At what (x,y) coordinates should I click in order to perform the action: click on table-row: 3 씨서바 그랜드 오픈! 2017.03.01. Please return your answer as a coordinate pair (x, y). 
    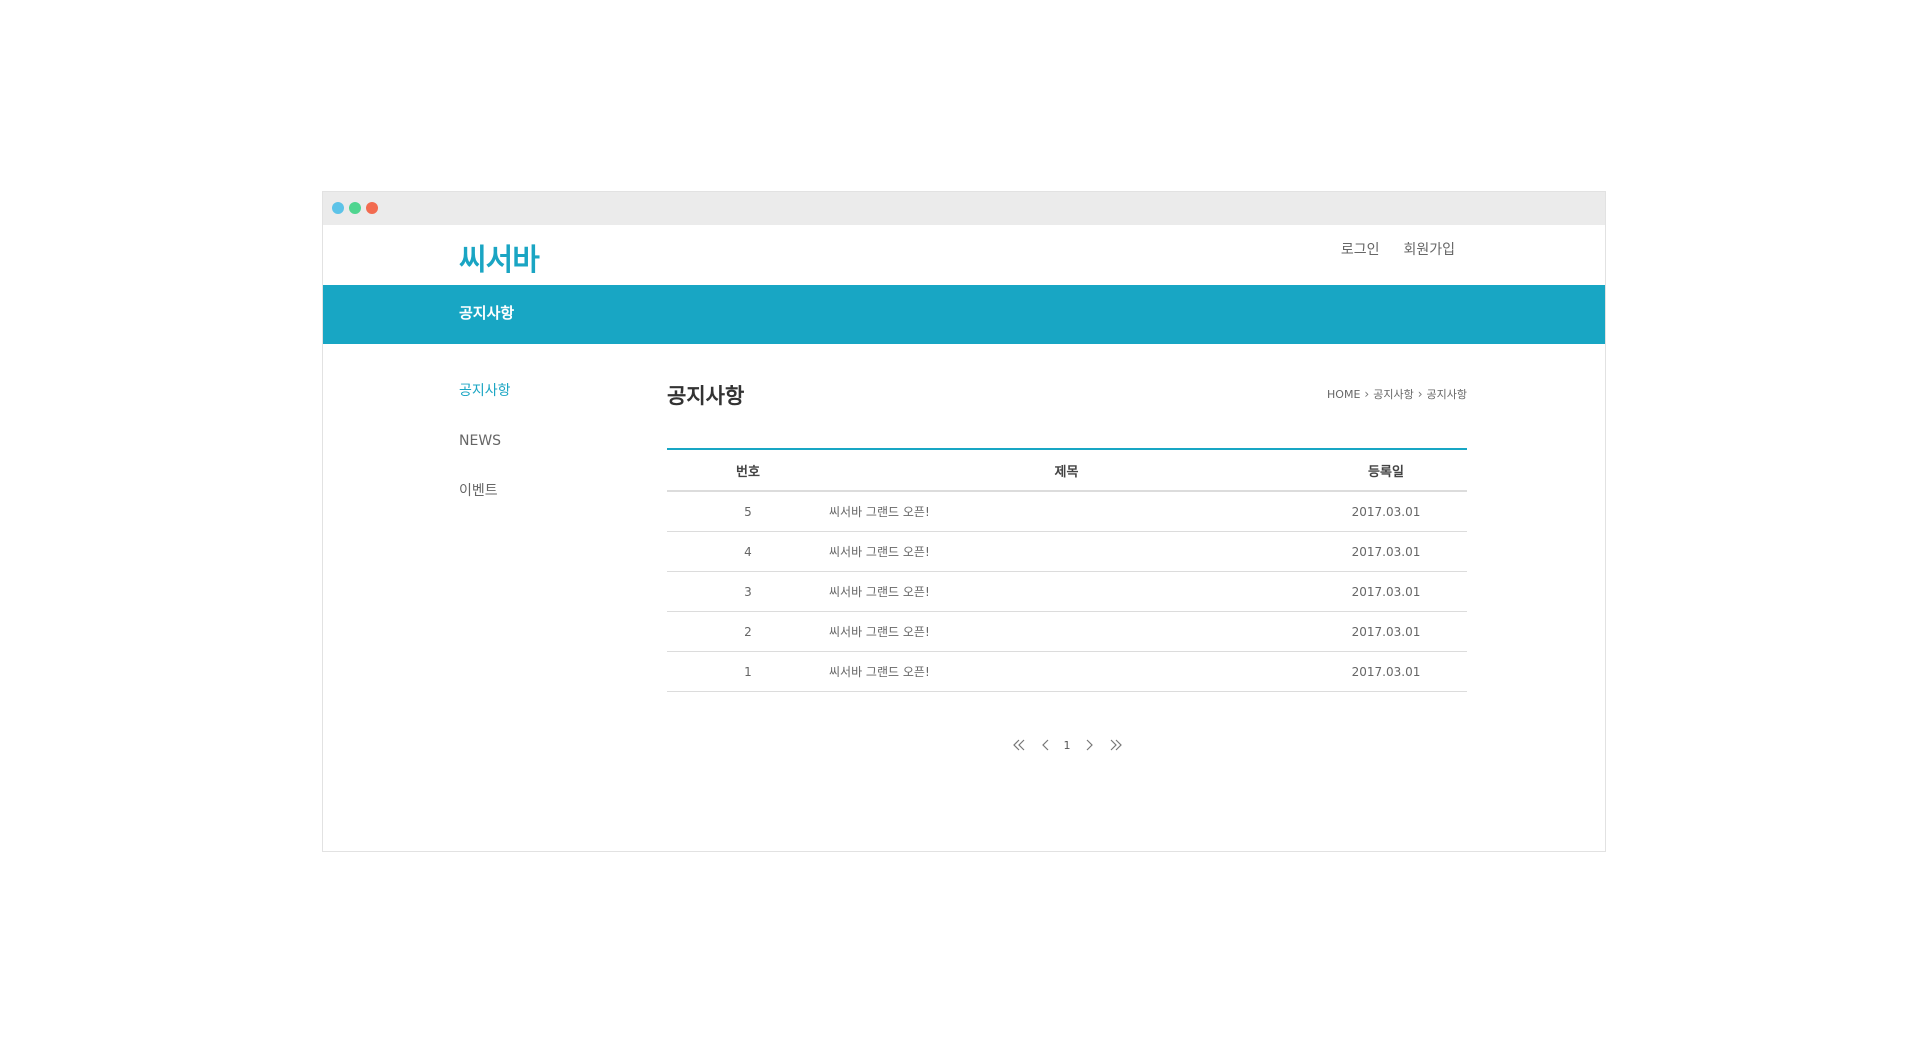
    Looking at the image, I should click on (1067, 591).